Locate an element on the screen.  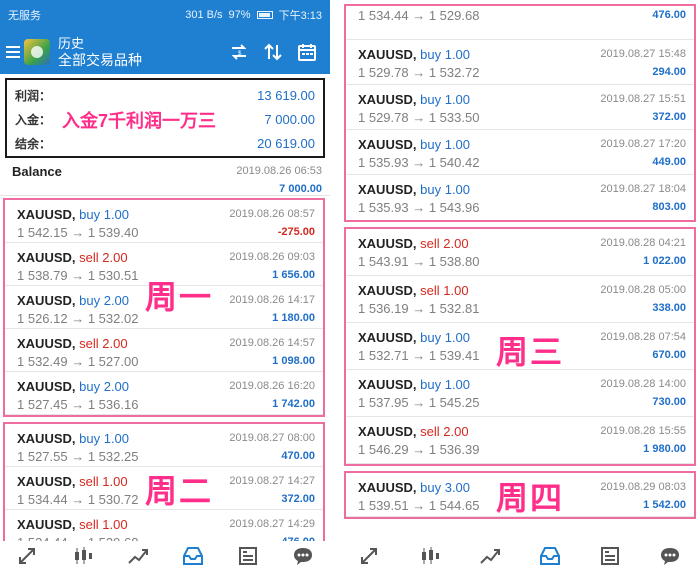
trade-time: 2019.08.26 14:17 is located at coordinates (272, 300).